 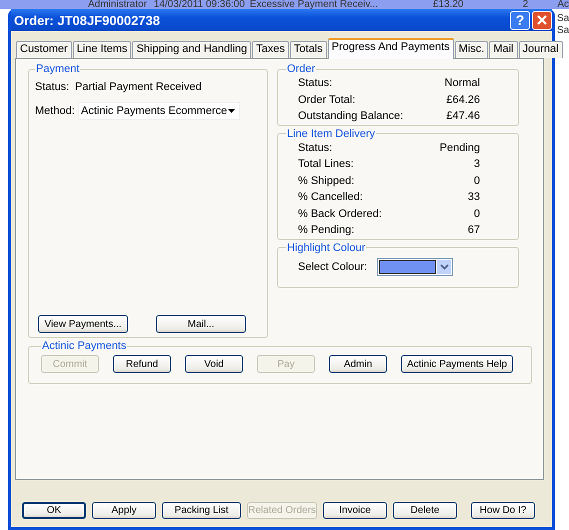 What do you see at coordinates (84, 346) in the screenshot?
I see `group-title: Actinic Payments` at bounding box center [84, 346].